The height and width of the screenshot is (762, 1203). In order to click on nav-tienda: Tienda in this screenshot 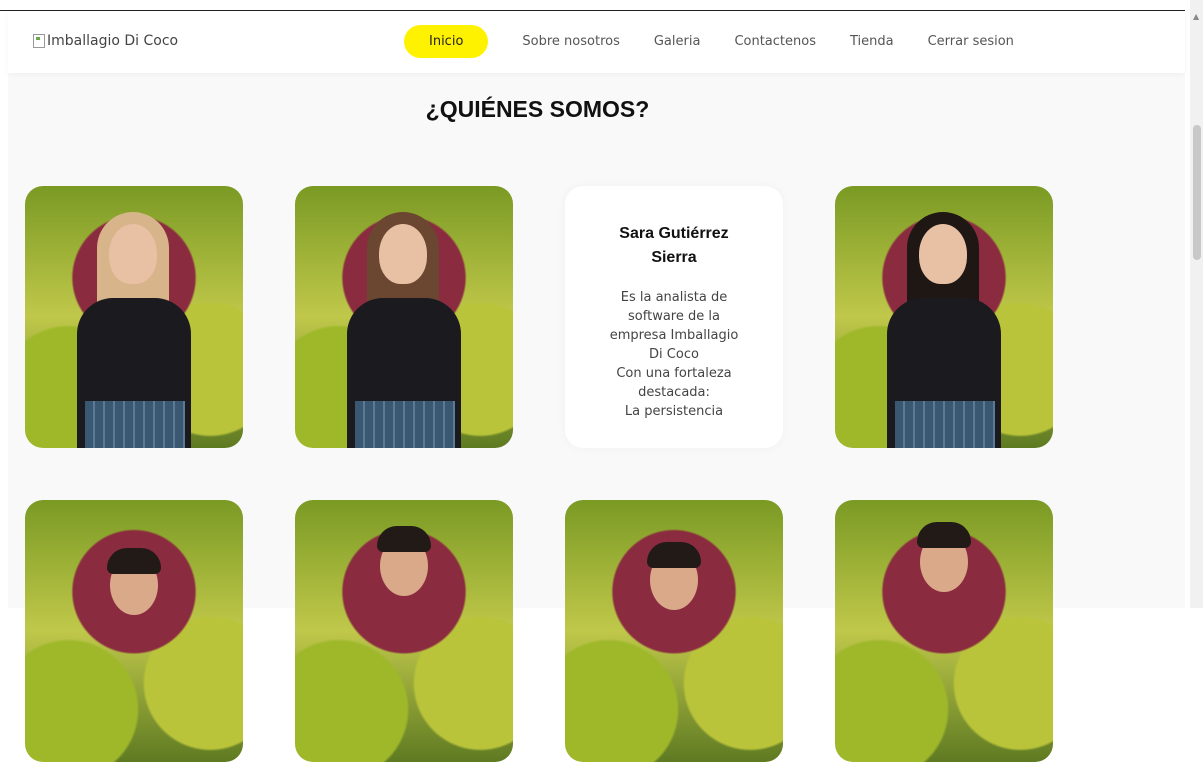, I will do `click(872, 41)`.